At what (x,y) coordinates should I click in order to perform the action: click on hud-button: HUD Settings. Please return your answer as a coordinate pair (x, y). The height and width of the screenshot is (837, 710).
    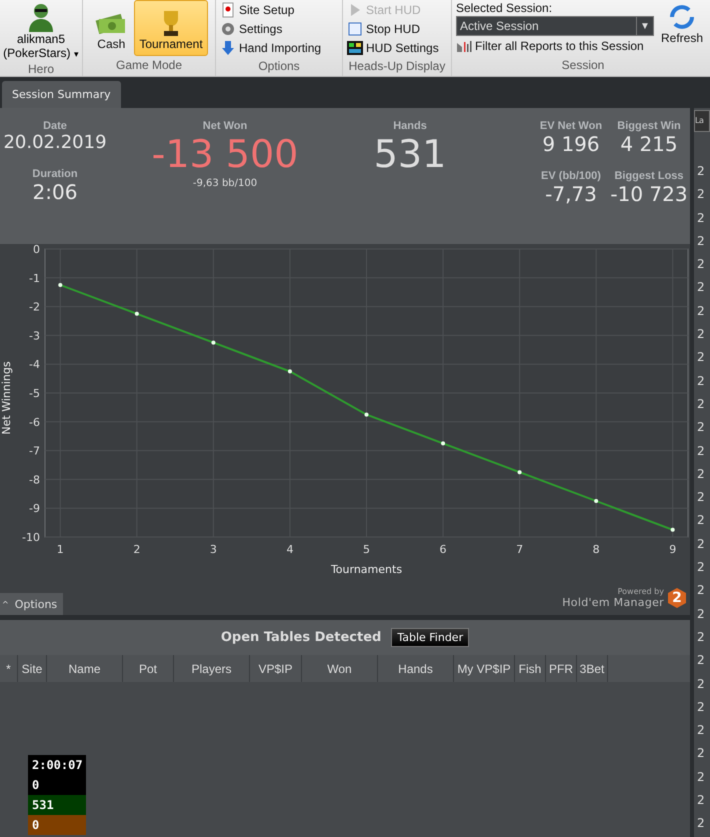
    Looking at the image, I should click on (393, 47).